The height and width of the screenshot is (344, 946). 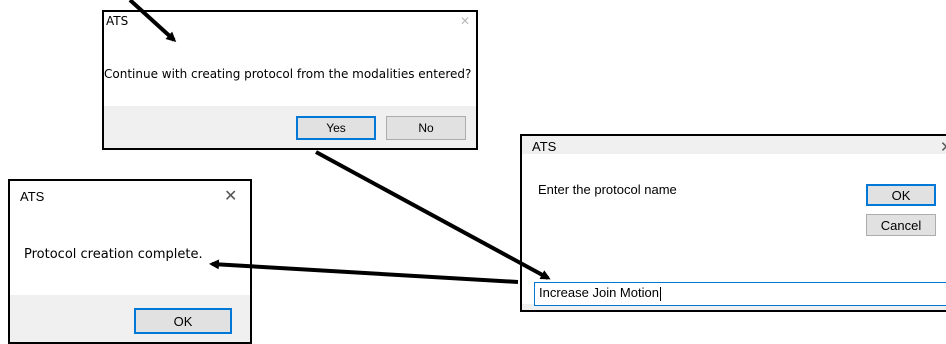 I want to click on protocol-name-input-value: Increase Join Motion, so click(x=599, y=292).